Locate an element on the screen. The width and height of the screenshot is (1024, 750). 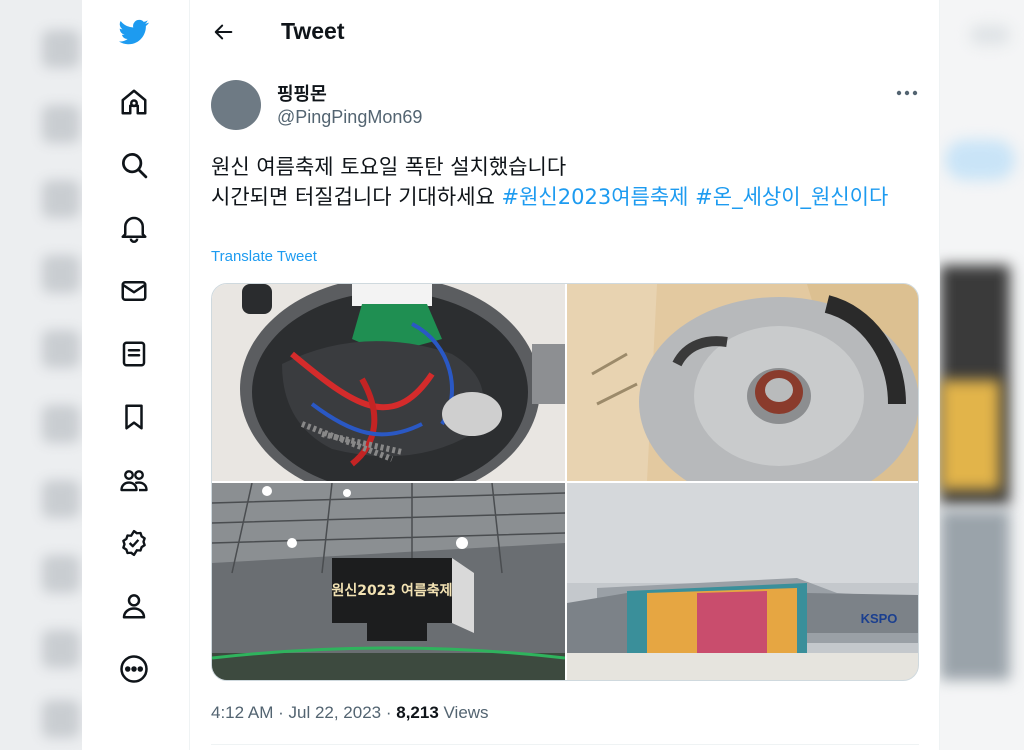
scoreboard-banner-text: 원신2023 여름축제 is located at coordinates (391, 590).